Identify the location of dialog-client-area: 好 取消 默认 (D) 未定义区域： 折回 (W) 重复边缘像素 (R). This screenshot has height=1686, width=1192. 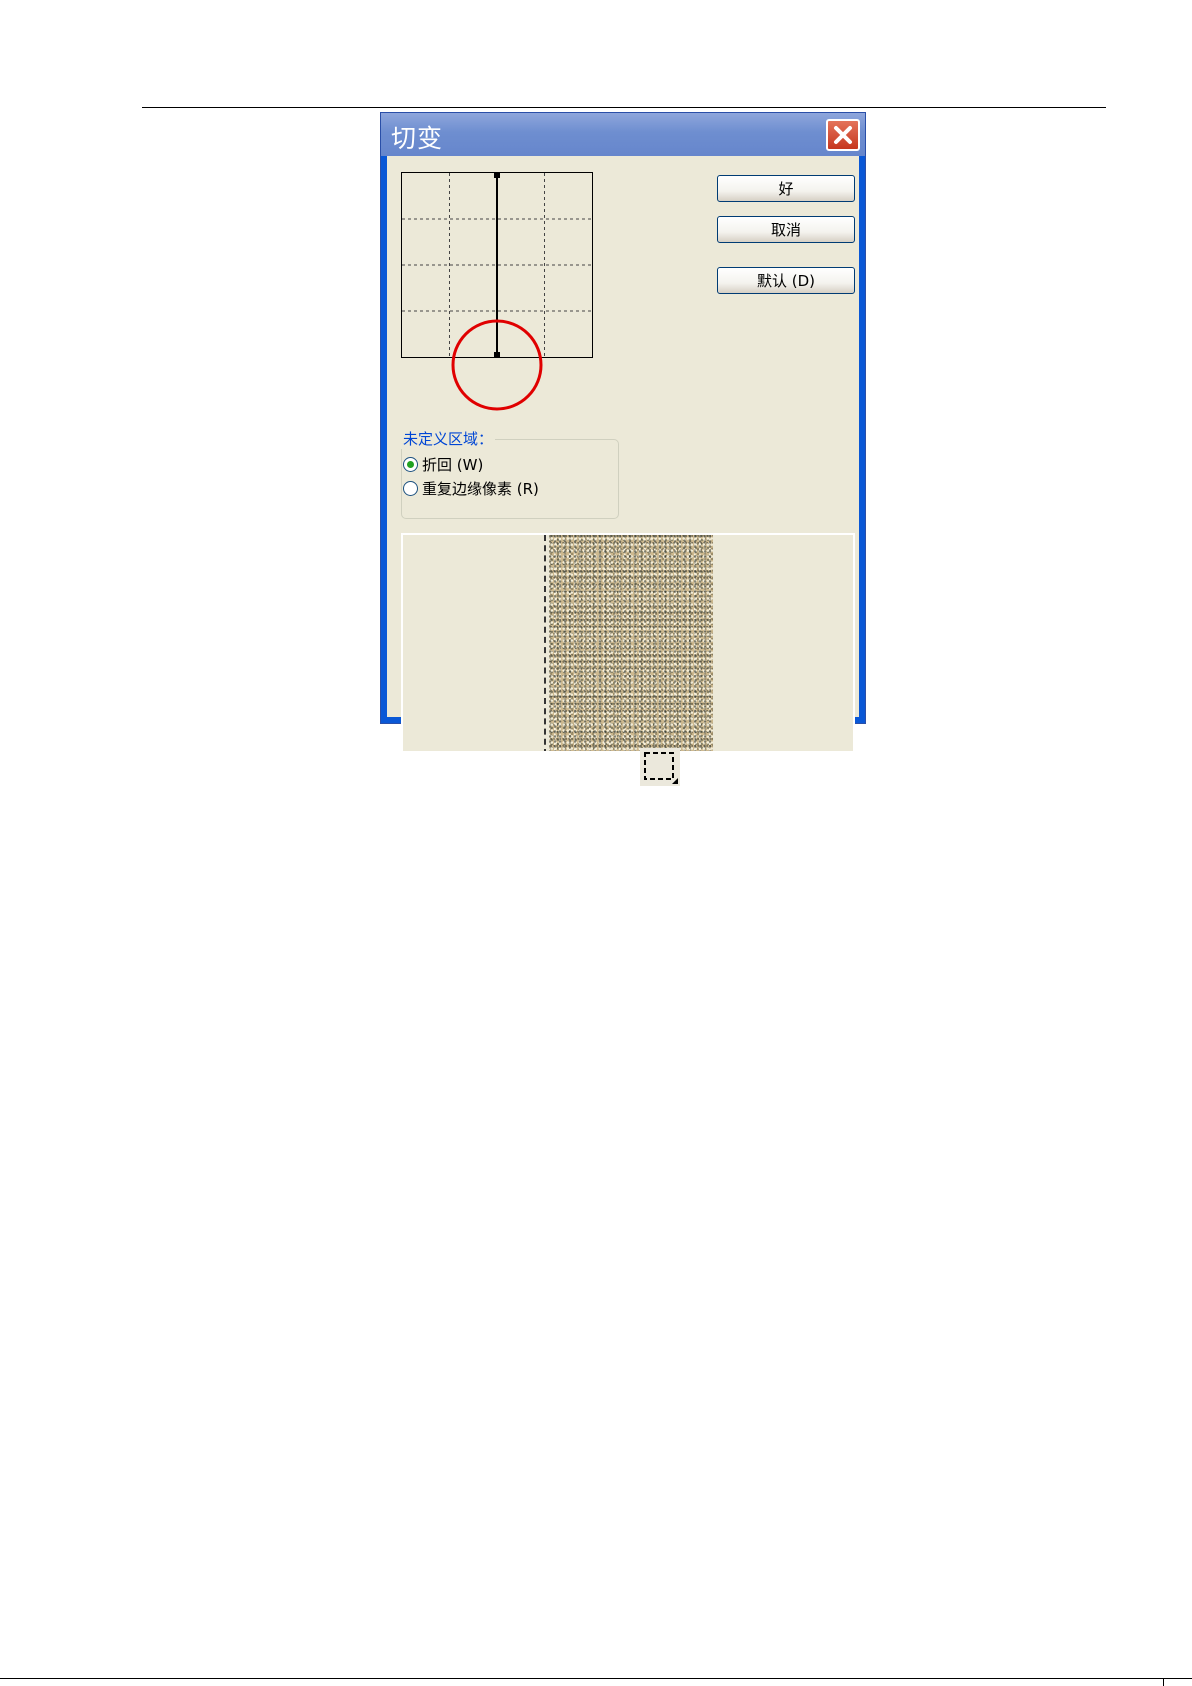
(623, 454).